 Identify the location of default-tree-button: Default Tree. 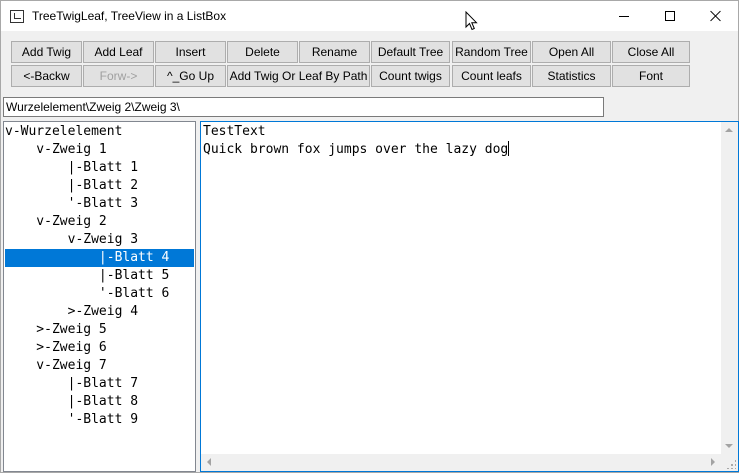
(410, 52).